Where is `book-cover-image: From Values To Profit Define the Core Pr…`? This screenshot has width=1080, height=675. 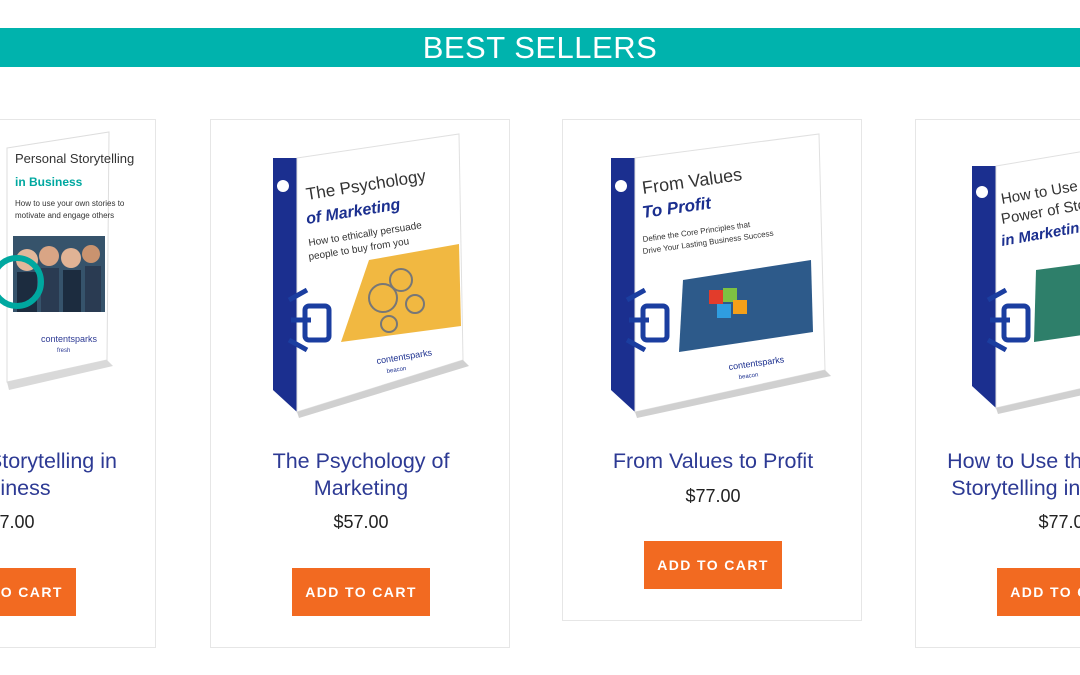 book-cover-image: From Values To Profit Define the Core Pr… is located at coordinates (713, 270).